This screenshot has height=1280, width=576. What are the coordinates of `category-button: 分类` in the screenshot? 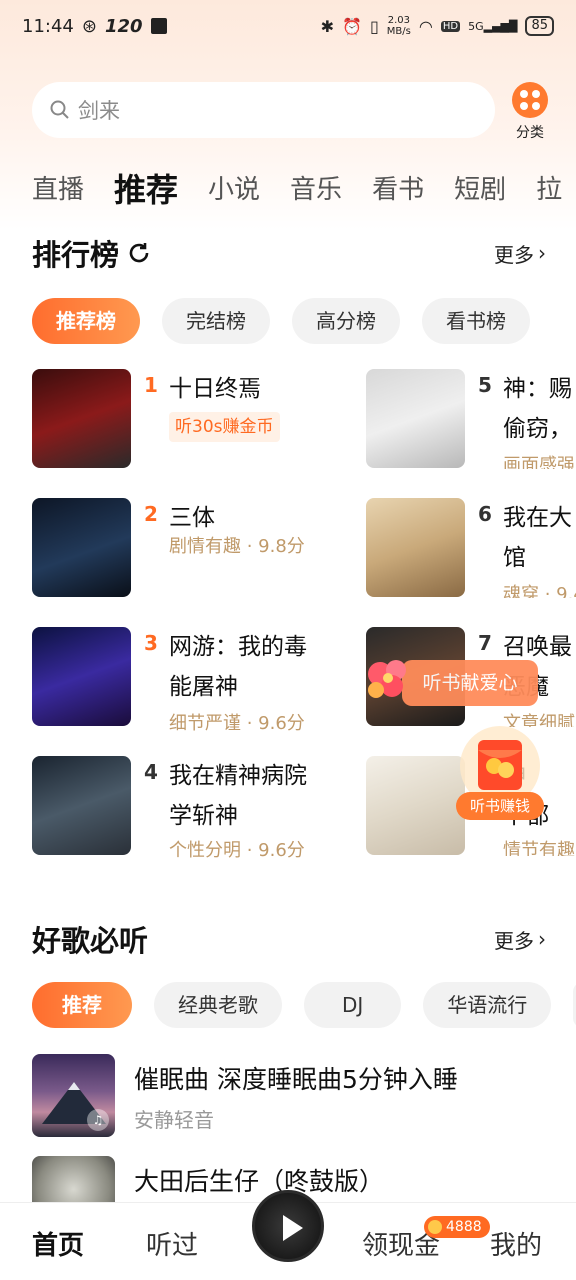 It's located at (530, 112).